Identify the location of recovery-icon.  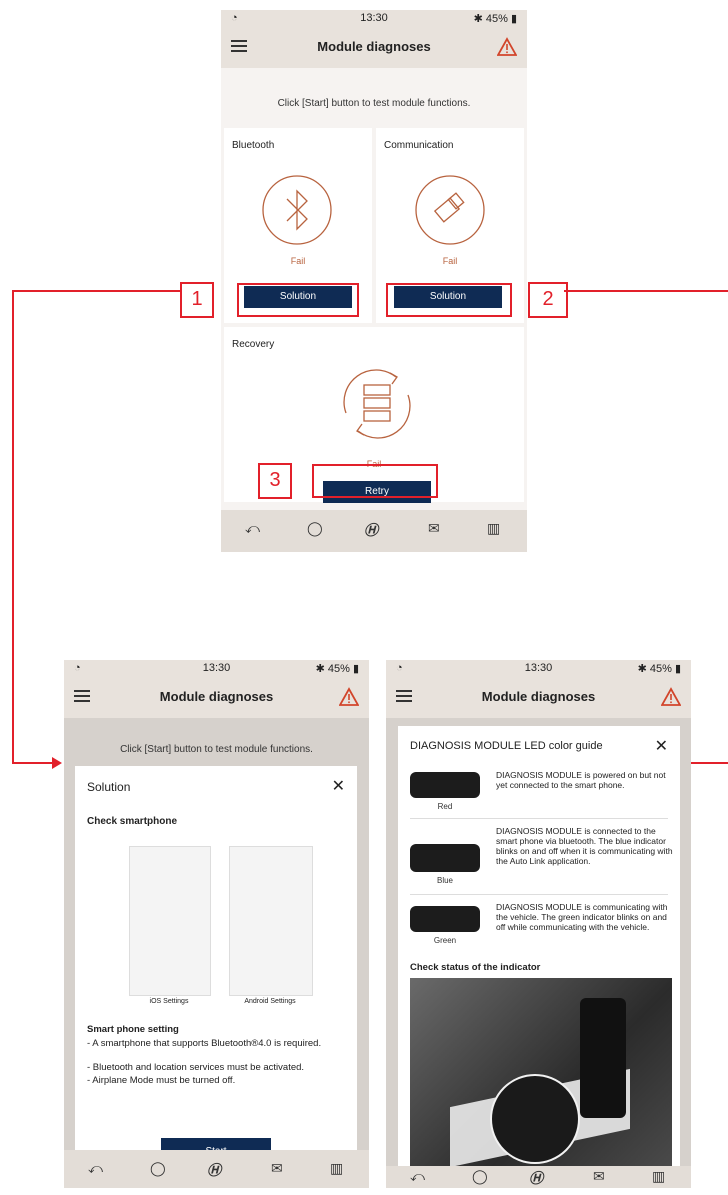
(377, 404).